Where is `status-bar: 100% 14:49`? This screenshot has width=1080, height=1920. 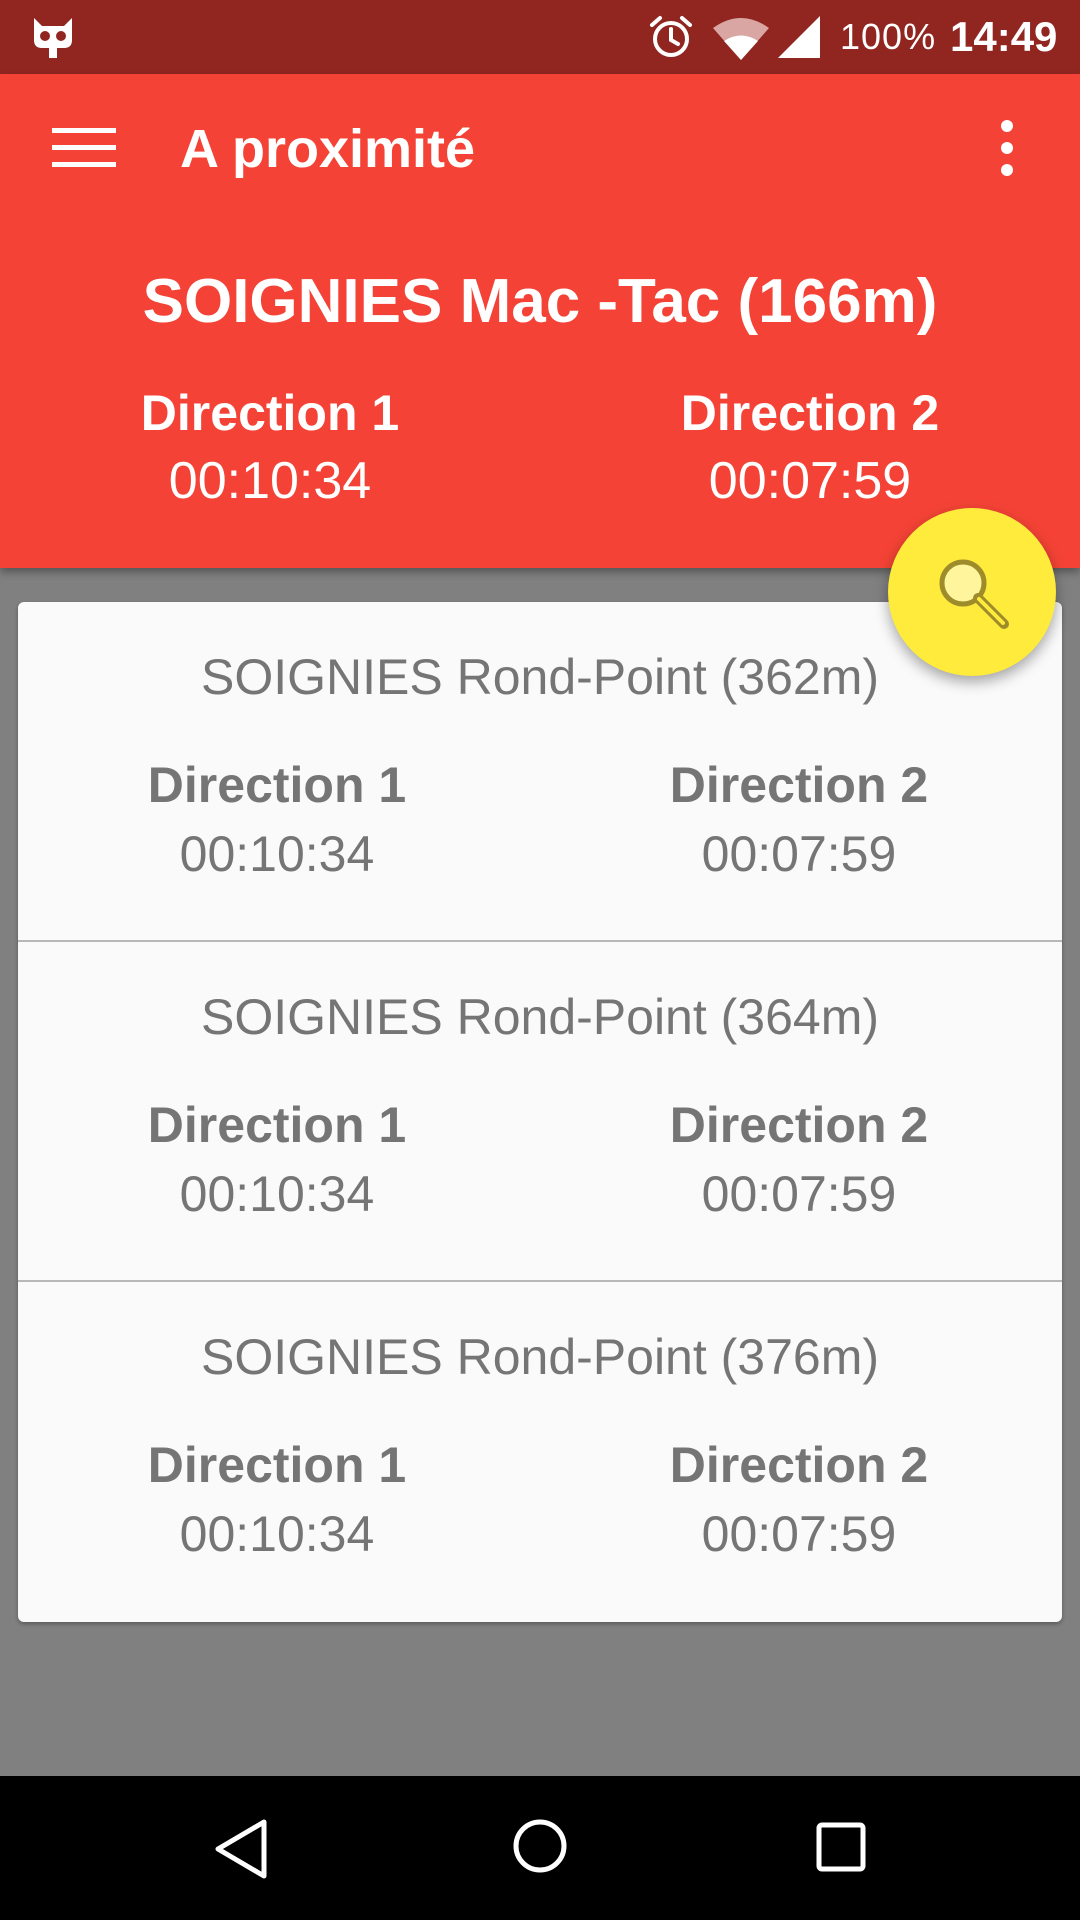
status-bar: 100% 14:49 is located at coordinates (540, 37).